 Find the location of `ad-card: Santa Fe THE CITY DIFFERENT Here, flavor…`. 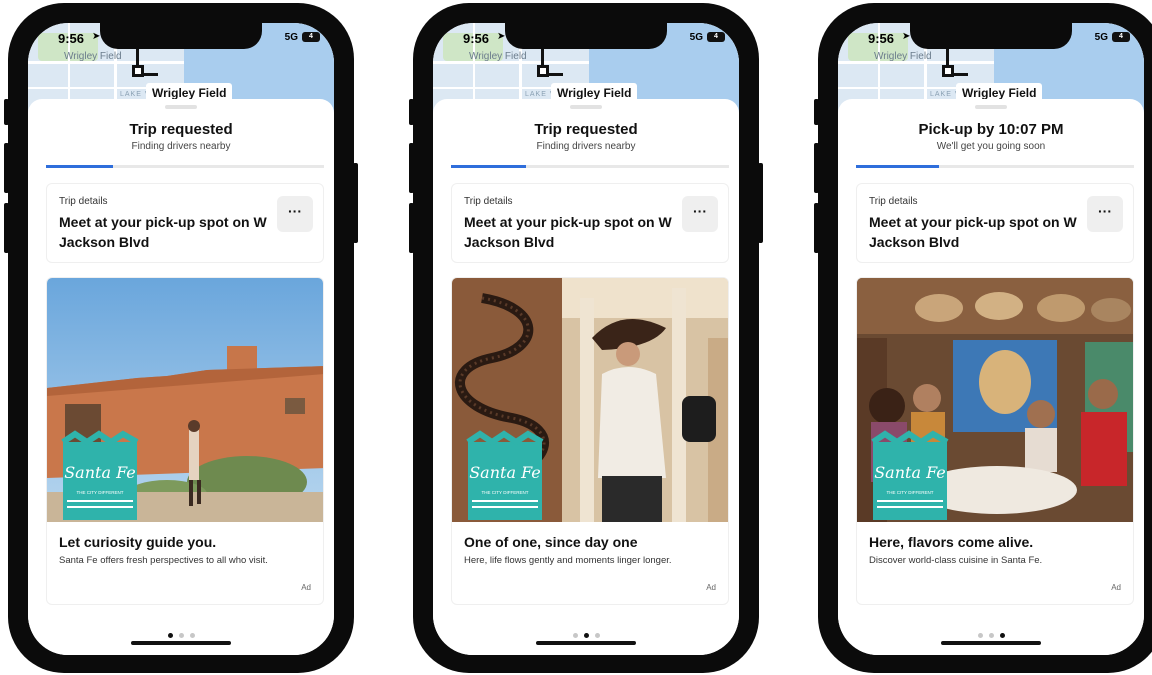

ad-card: Santa Fe THE CITY DIFFERENT Here, flavor… is located at coordinates (995, 441).